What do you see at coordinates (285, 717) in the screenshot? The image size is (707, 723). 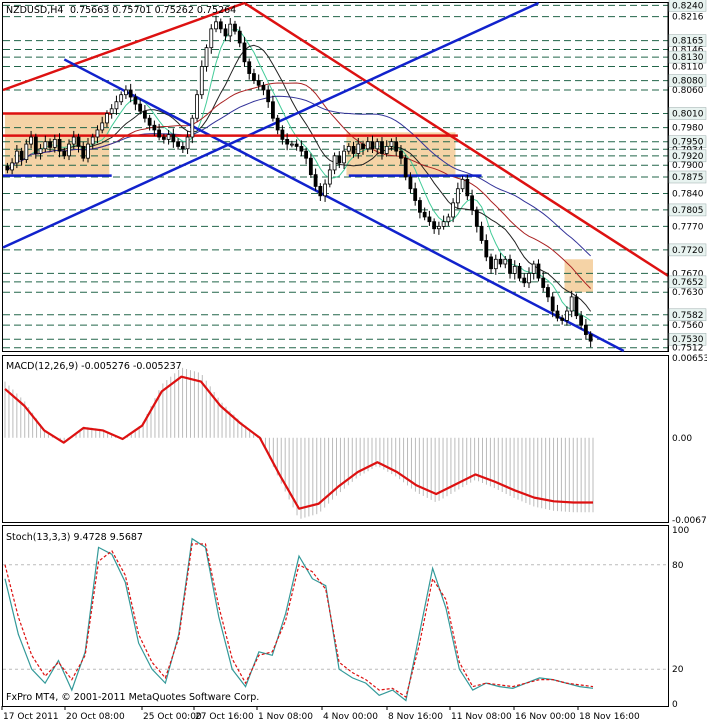 I see `time-tick-label: 1 Nov 08:00` at bounding box center [285, 717].